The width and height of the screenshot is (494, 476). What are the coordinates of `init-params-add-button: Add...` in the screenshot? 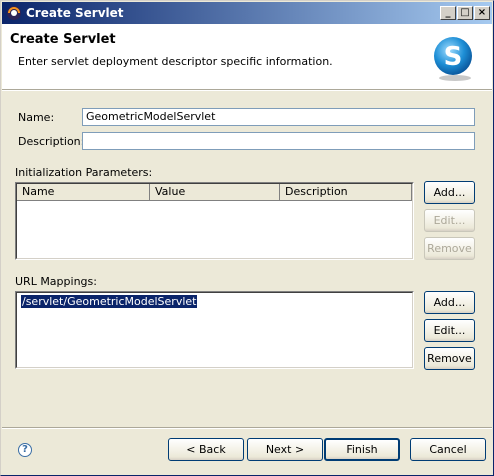 It's located at (449, 192).